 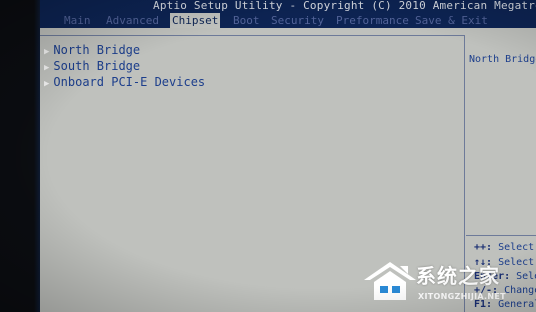 I want to click on watermark: 系统之家 XITONGZHIJIA.NET, so click(x=448, y=285).